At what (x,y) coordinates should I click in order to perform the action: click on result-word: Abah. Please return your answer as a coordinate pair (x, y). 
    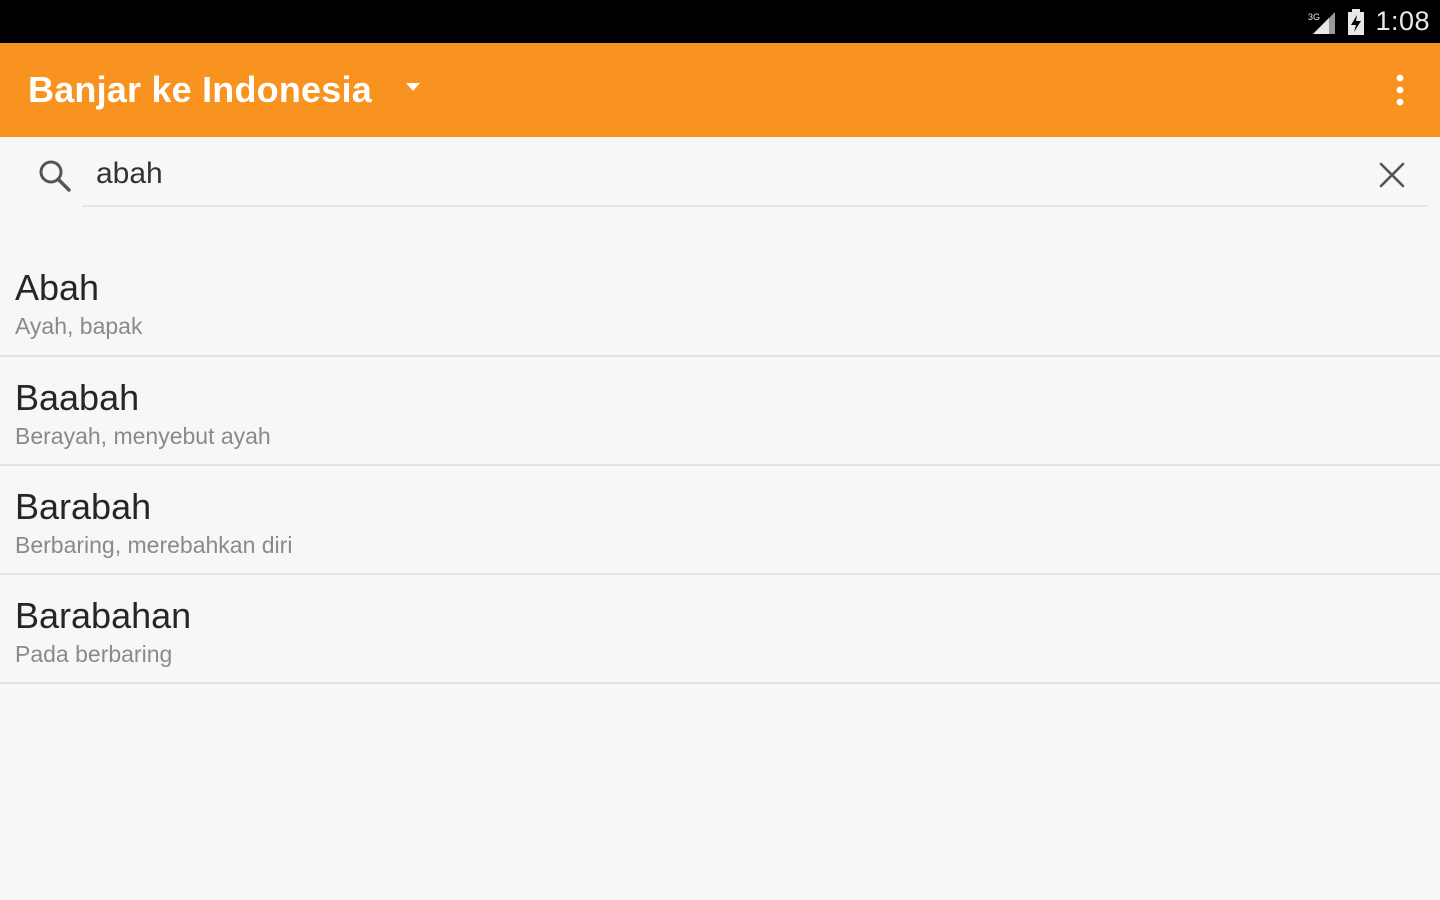
    Looking at the image, I should click on (57, 287).